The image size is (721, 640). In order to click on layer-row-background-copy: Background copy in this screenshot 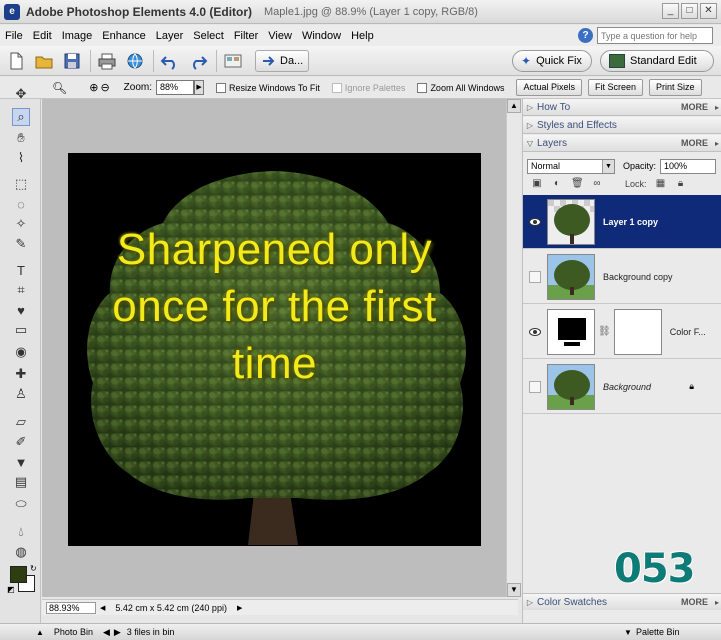, I will do `click(622, 277)`.